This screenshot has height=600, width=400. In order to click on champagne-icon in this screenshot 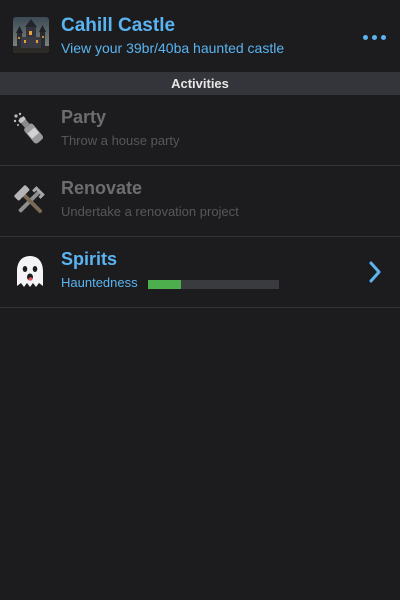, I will do `click(30, 130)`.